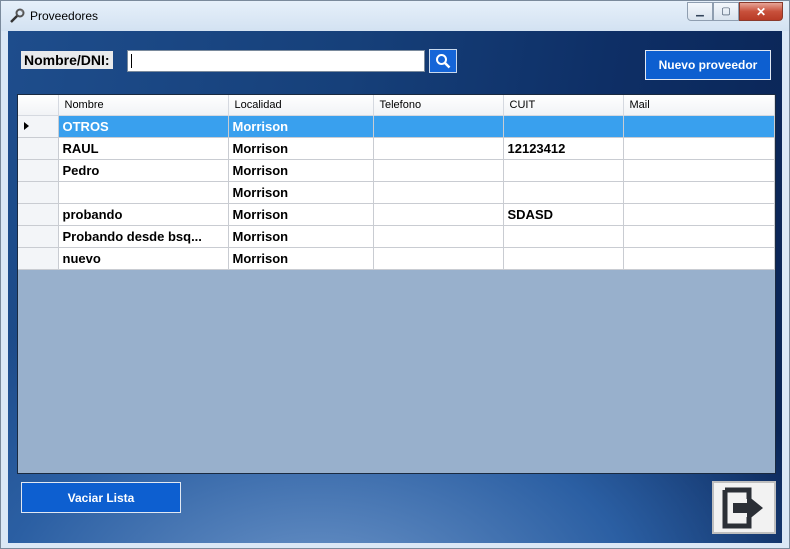  I want to click on cell-nombre, so click(143, 192).